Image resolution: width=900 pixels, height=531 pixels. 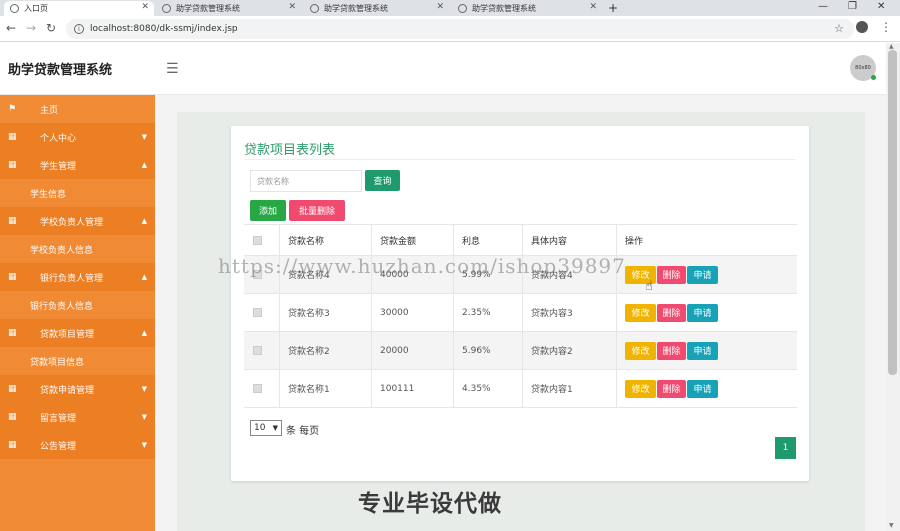 What do you see at coordinates (275, 428) in the screenshot?
I see `chevron-down-icon: ▼` at bounding box center [275, 428].